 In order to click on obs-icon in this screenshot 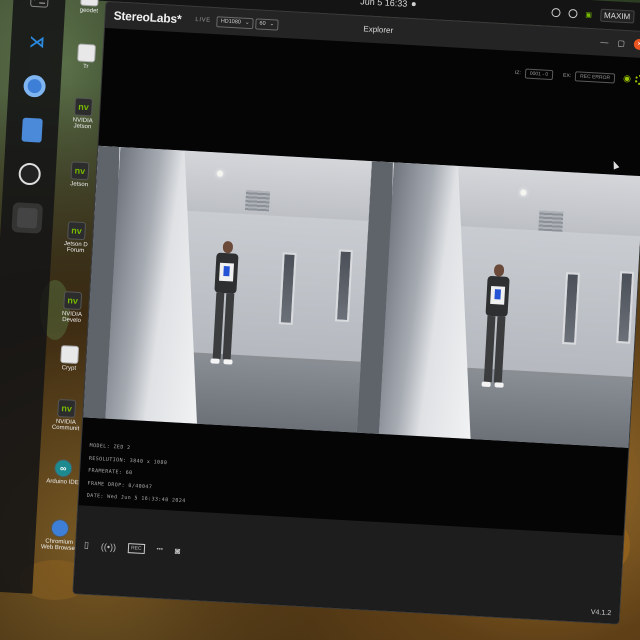, I will do `click(30, 174)`.